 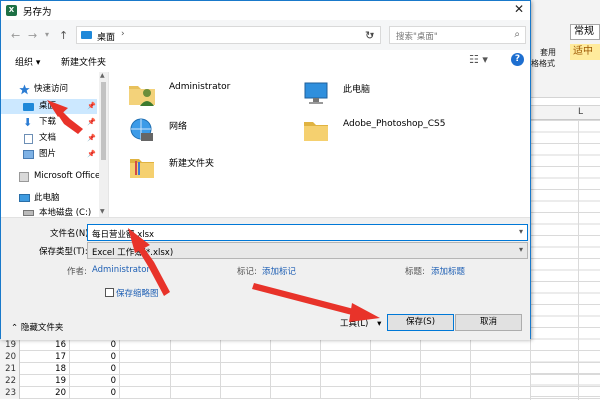 What do you see at coordinates (63, 35) in the screenshot?
I see `up-arrow-icon: ↑` at bounding box center [63, 35].